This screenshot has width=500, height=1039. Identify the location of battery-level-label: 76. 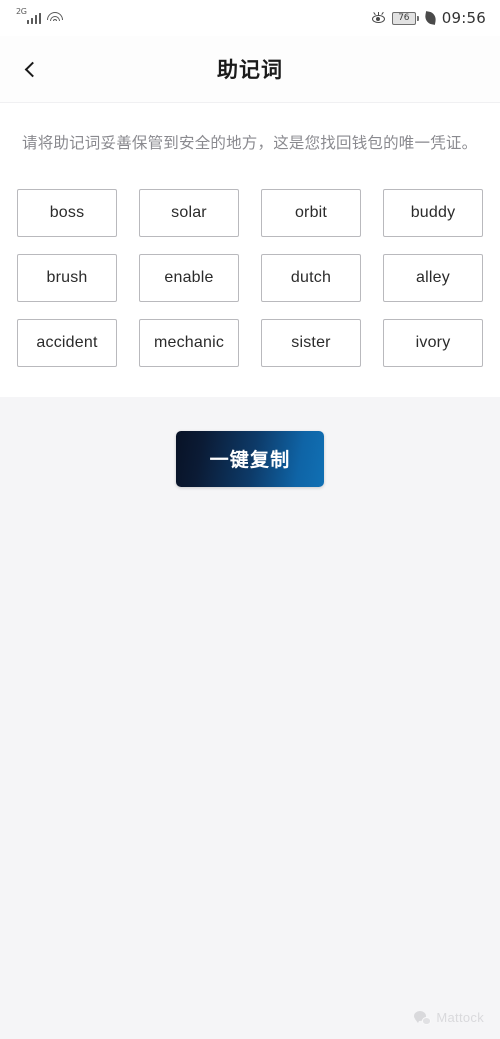
(404, 17).